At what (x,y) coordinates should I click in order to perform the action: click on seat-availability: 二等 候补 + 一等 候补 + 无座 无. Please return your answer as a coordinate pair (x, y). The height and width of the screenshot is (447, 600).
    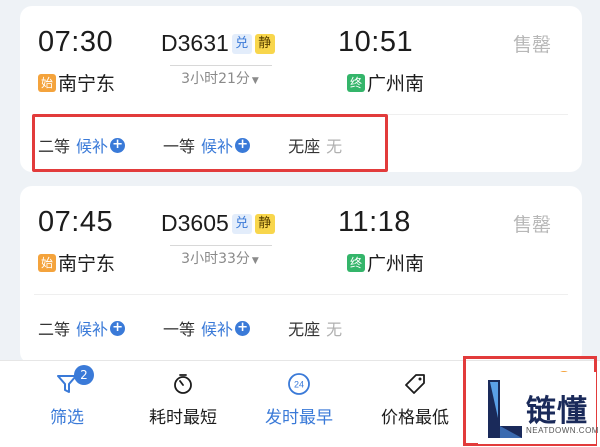
    Looking at the image, I should click on (209, 328).